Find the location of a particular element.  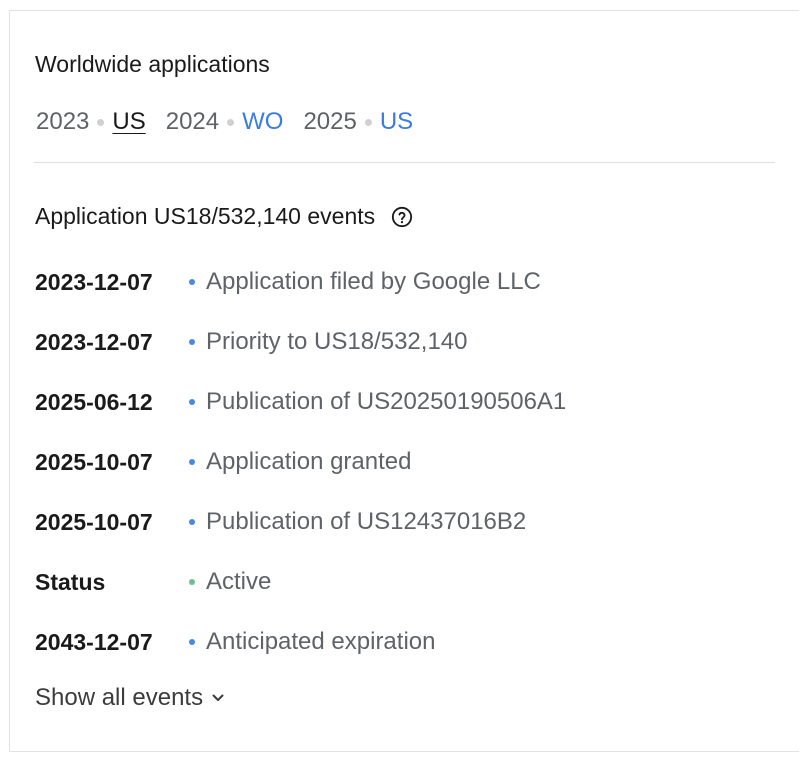

event-date: 2025-06-12 is located at coordinates (94, 401).